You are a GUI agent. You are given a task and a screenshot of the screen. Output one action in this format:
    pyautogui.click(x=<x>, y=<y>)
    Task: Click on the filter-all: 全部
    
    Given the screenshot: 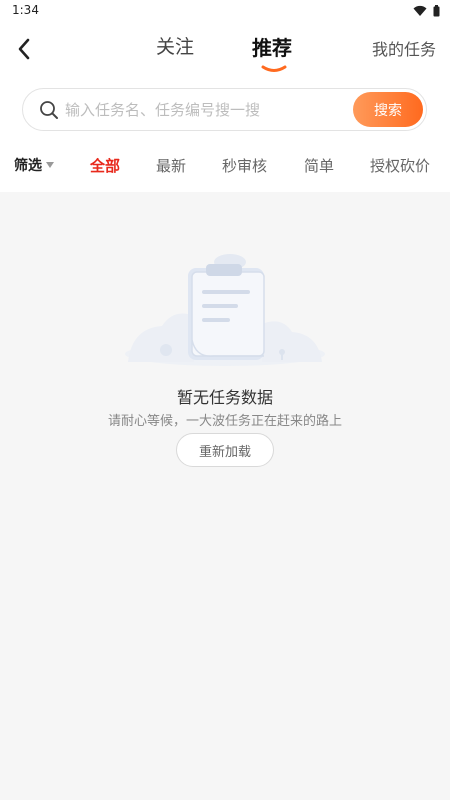 What is the action you would take?
    pyautogui.click(x=105, y=165)
    